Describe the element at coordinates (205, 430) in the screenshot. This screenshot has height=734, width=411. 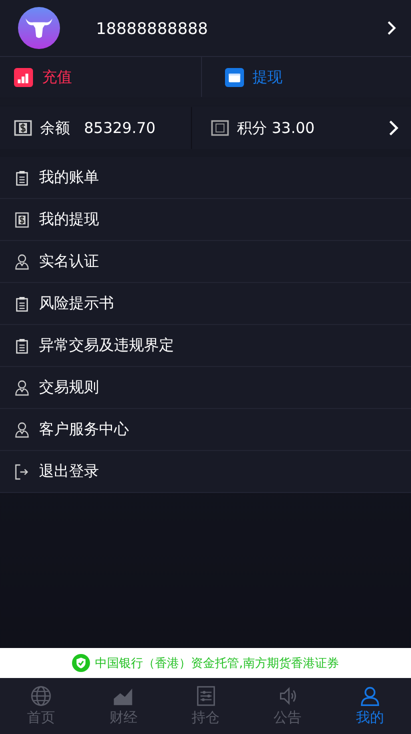
I see `menu-item: 客户服务中心` at that location.